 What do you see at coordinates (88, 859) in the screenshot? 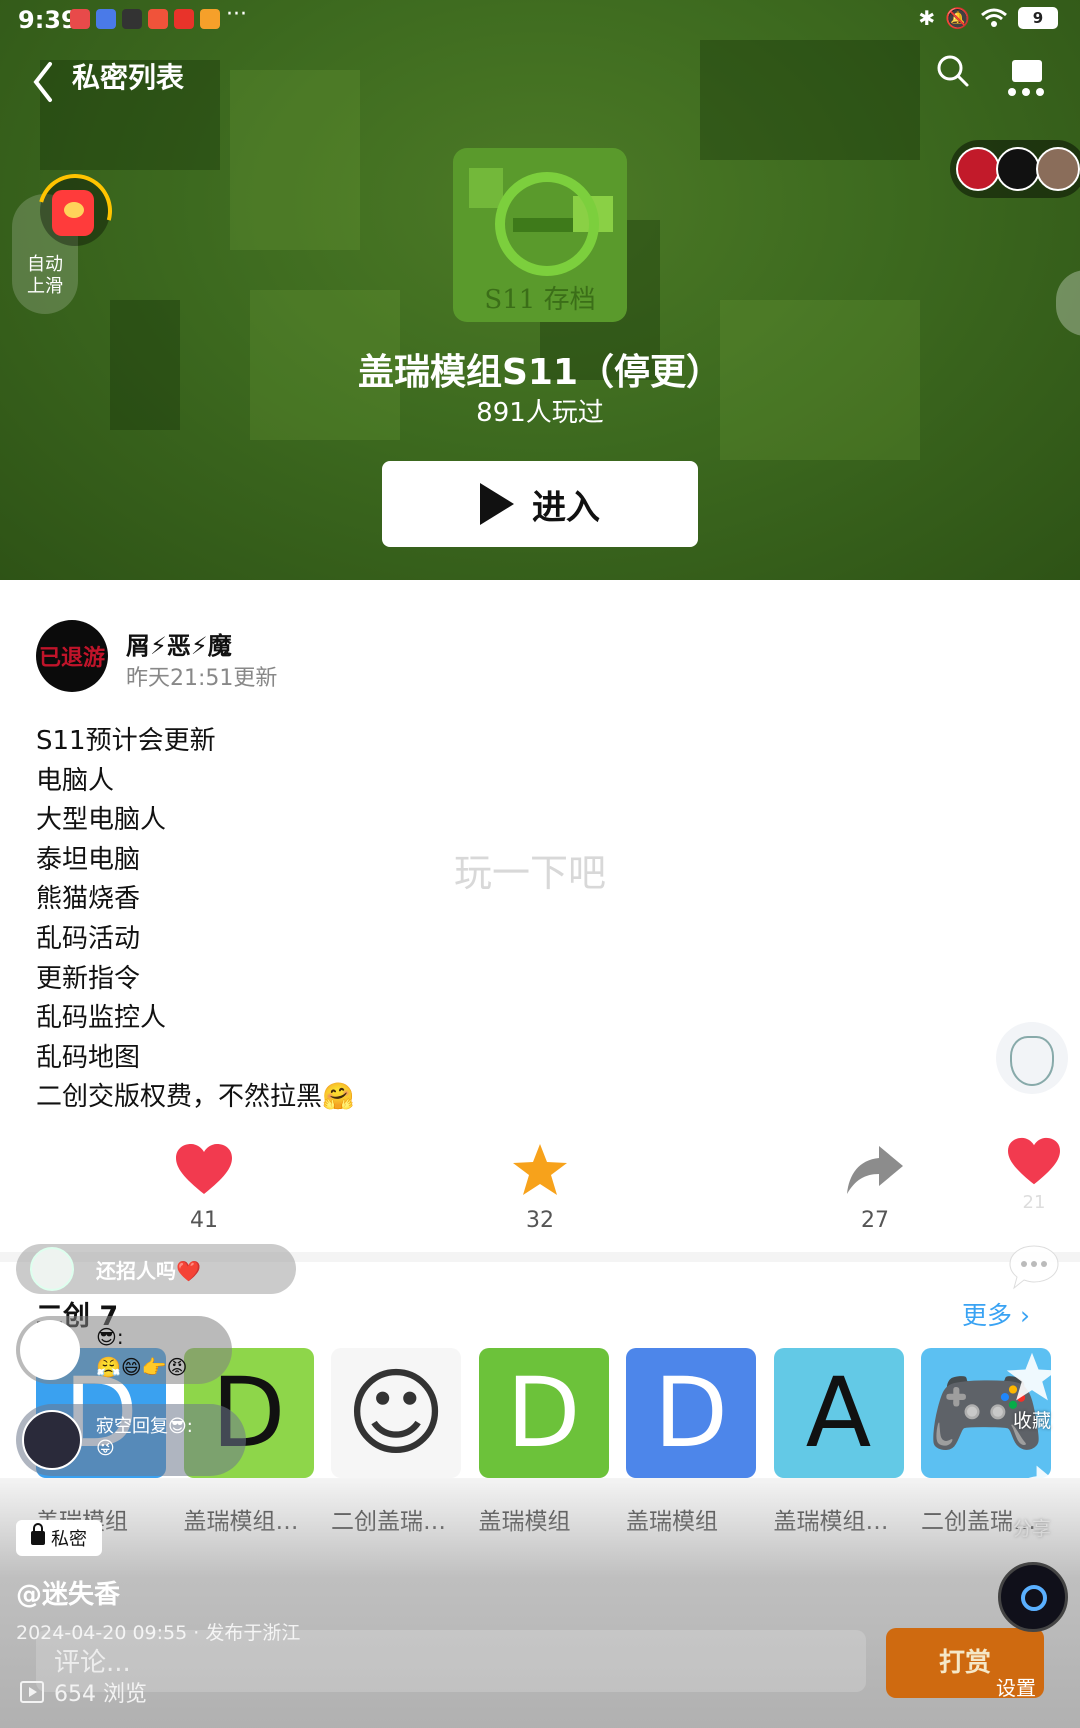
I see `description-line: 泰坦电脑` at bounding box center [88, 859].